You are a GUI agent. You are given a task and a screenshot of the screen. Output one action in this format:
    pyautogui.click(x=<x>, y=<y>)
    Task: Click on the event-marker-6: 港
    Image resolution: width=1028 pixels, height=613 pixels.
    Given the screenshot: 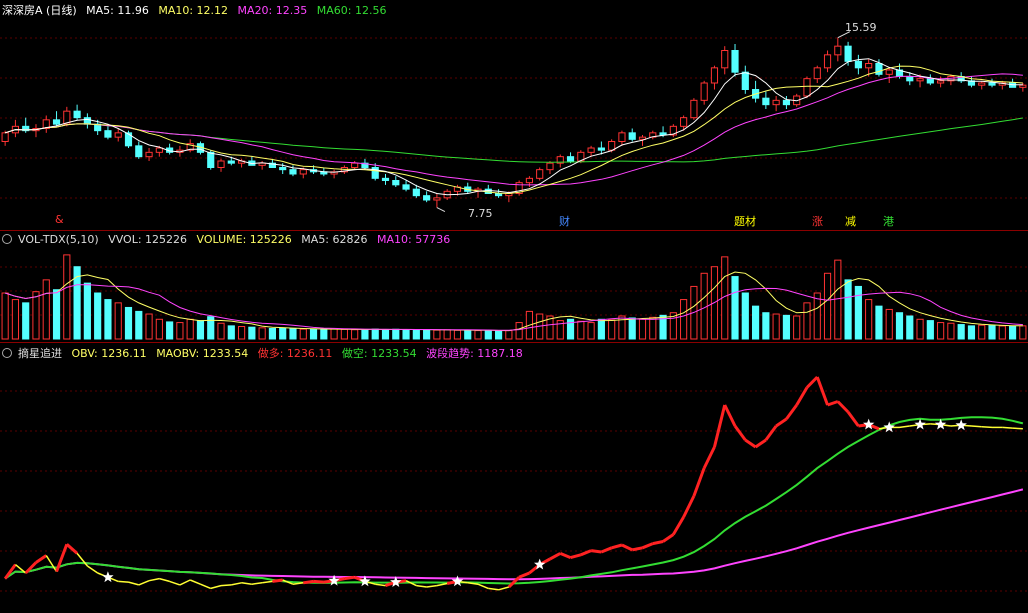 What is the action you would take?
    pyautogui.click(x=888, y=221)
    